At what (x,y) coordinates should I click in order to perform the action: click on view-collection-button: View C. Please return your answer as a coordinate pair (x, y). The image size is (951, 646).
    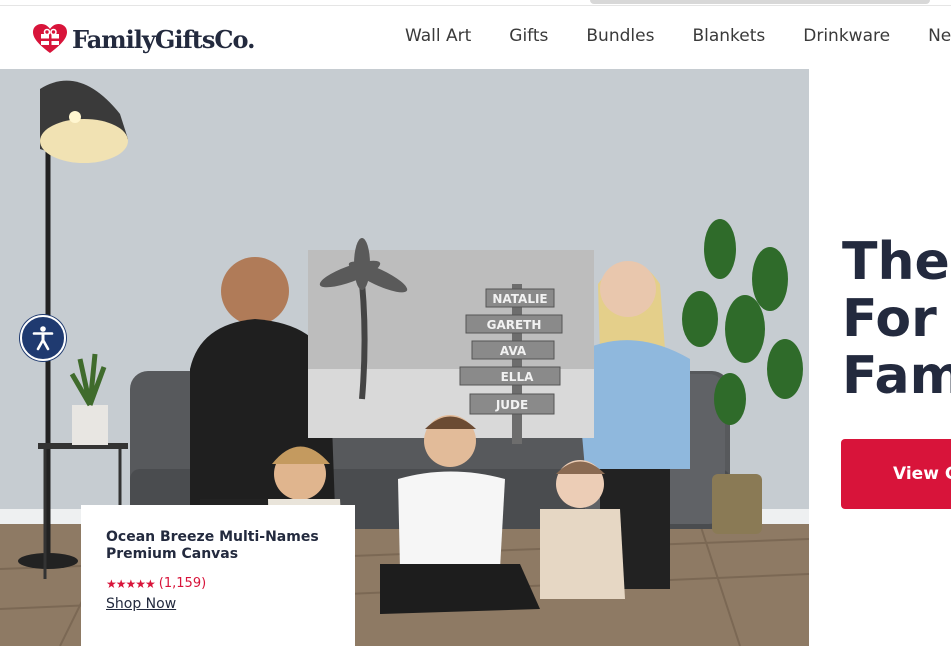
    Looking at the image, I should click on (896, 474).